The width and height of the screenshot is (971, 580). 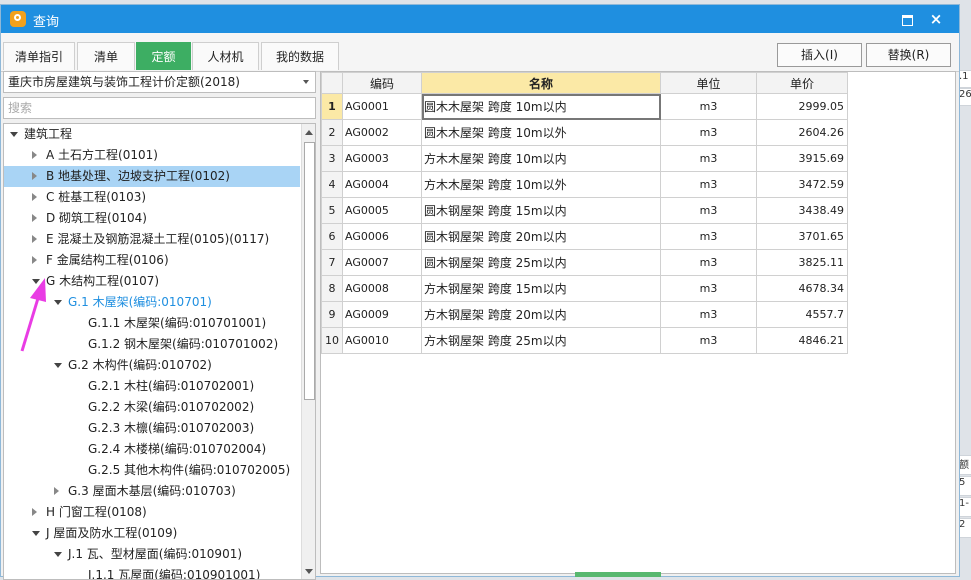 What do you see at coordinates (802, 83) in the screenshot?
I see `price-column-header: 单价` at bounding box center [802, 83].